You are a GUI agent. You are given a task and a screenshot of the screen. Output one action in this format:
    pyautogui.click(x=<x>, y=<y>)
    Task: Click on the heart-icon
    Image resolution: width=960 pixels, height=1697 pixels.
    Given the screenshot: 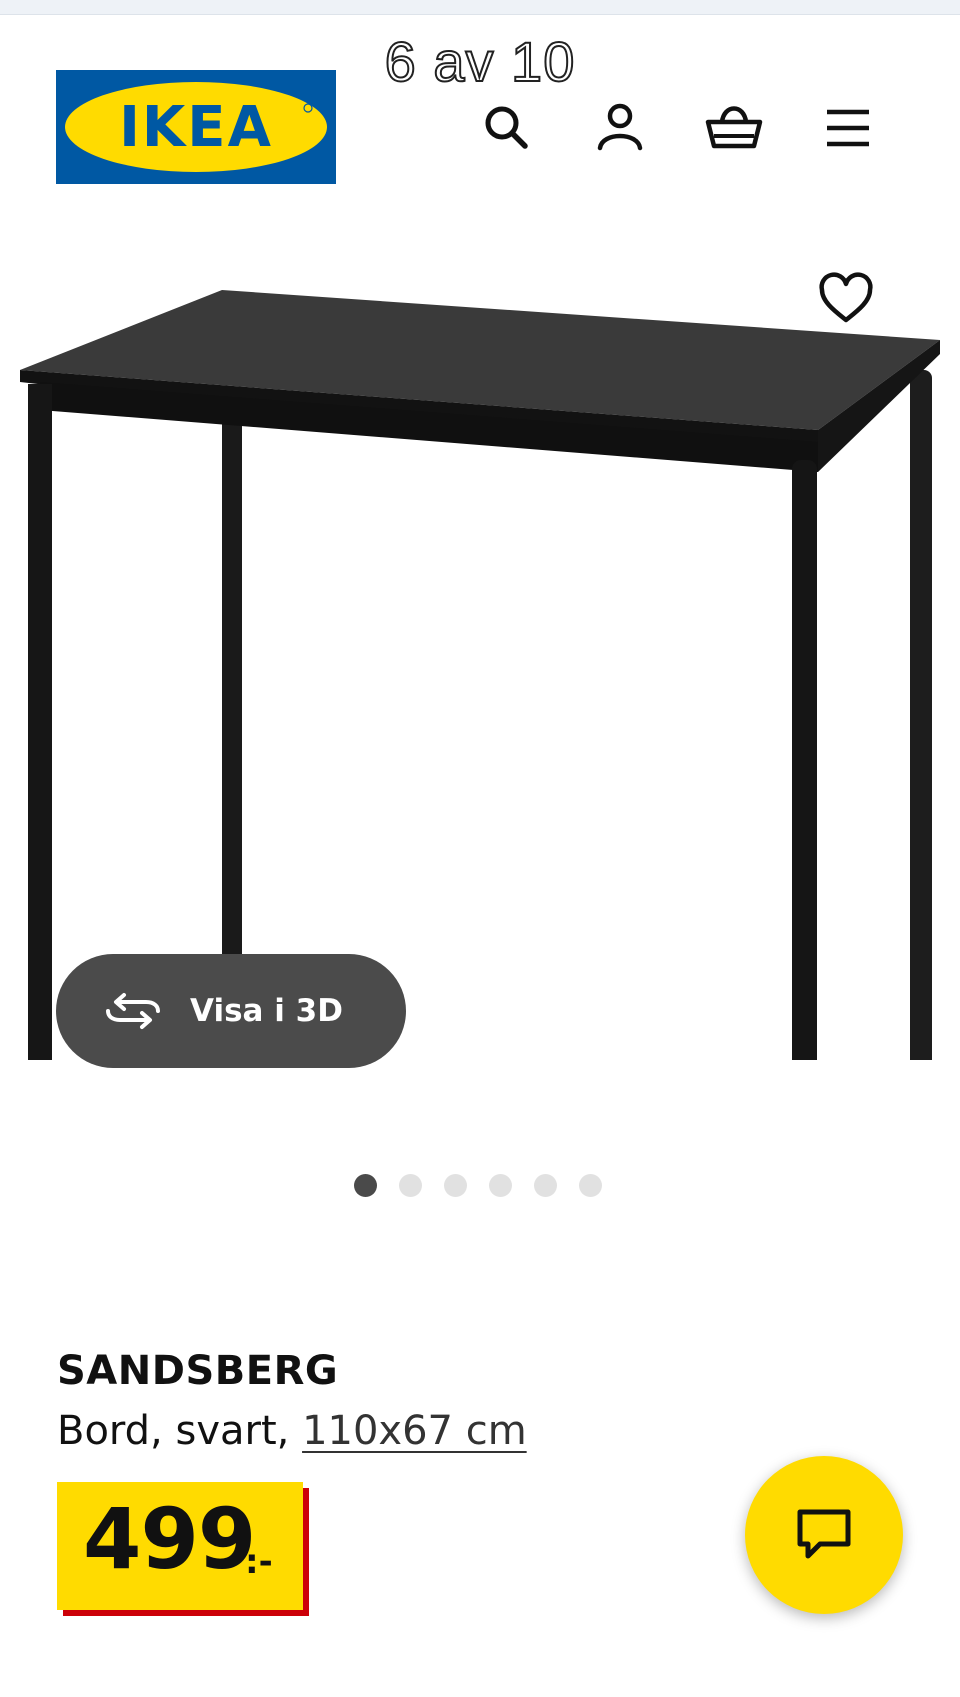 What is the action you would take?
    pyautogui.click(x=846, y=297)
    